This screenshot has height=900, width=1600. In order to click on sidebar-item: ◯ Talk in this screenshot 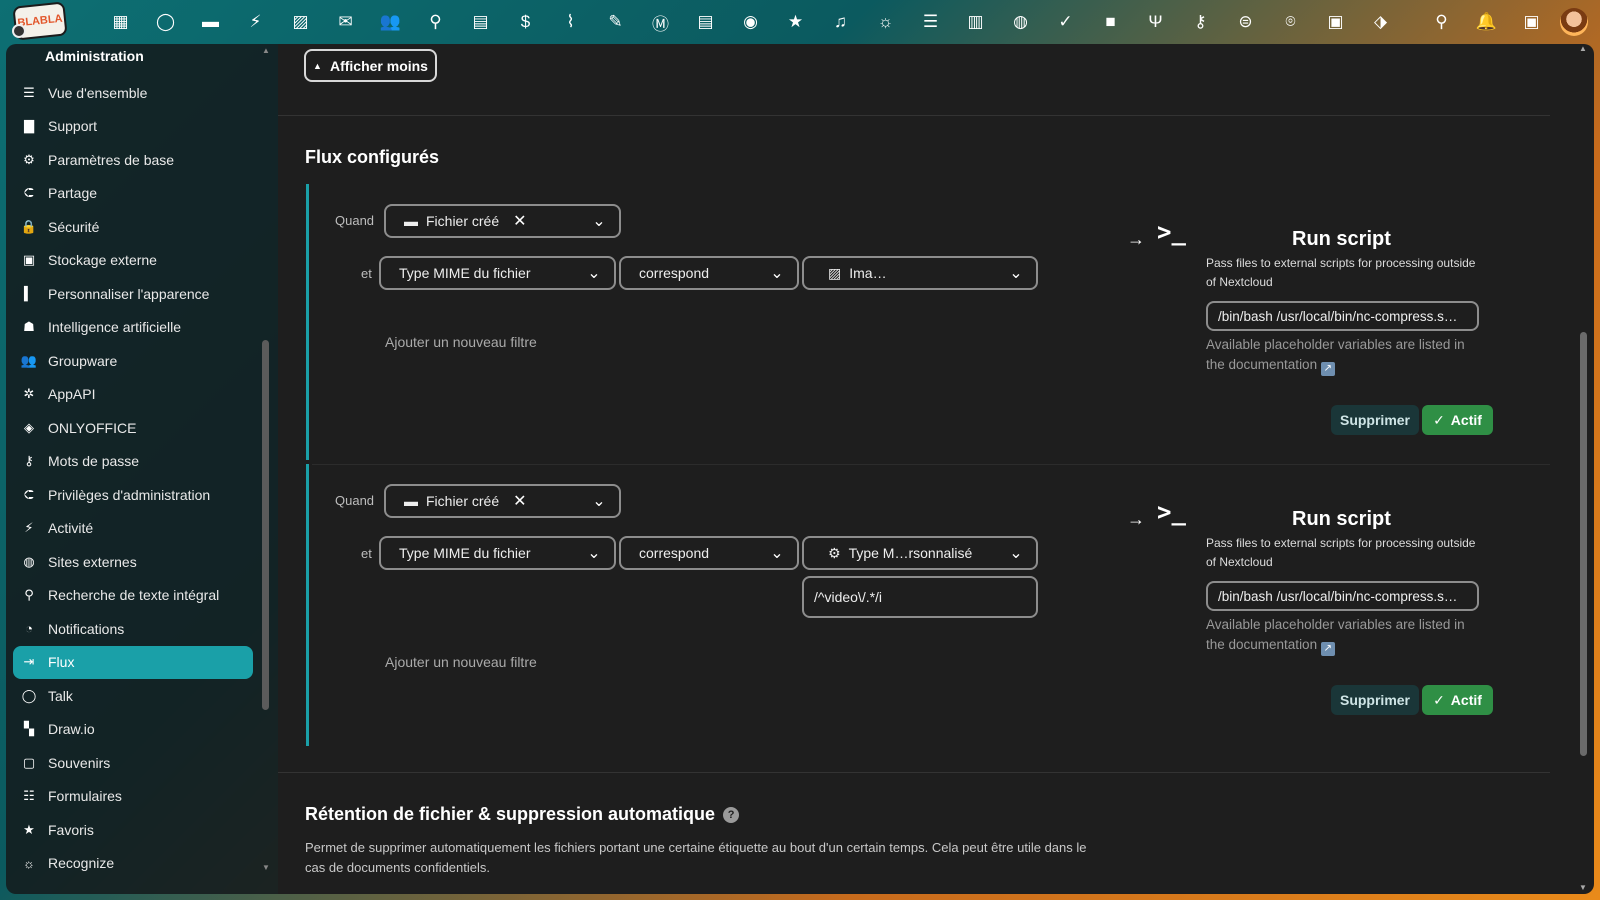, I will do `click(133, 696)`.